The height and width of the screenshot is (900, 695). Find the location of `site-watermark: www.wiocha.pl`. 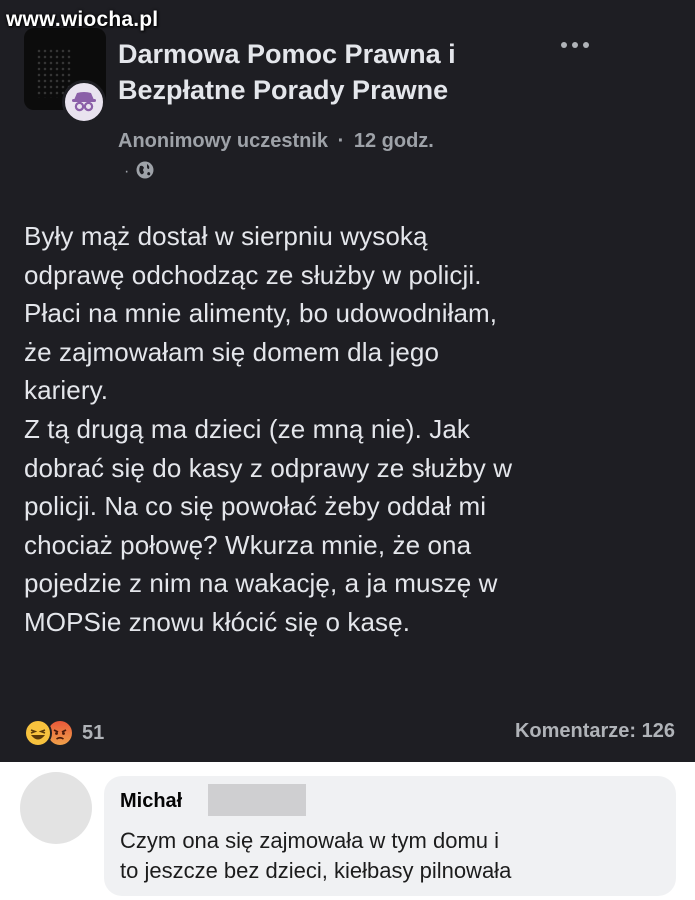

site-watermark: www.wiocha.pl is located at coordinates (82, 19).